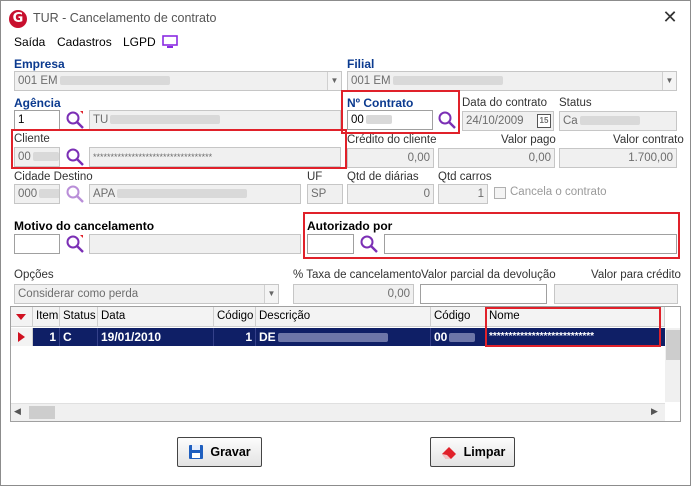  I want to click on credito-field: 0,00, so click(390, 158).